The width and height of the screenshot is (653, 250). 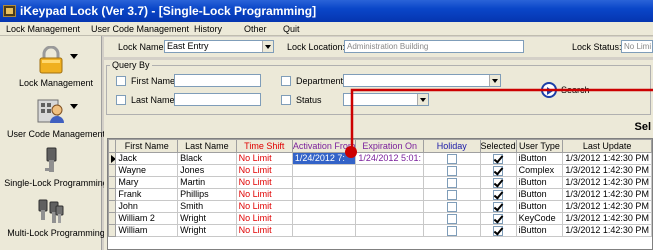 I want to click on status-select, so click(x=386, y=99).